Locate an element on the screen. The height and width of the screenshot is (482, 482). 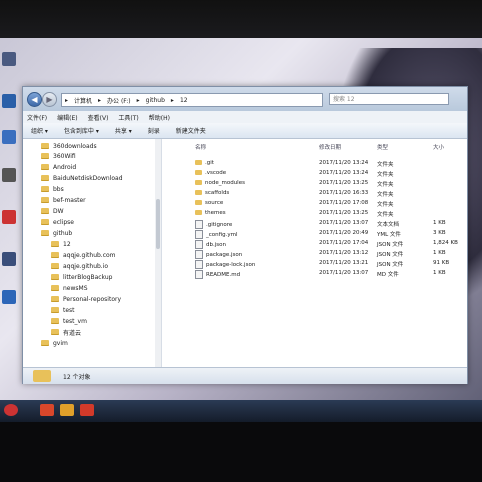
new-folder-button: 新建文件夹 is located at coordinates (191, 130).